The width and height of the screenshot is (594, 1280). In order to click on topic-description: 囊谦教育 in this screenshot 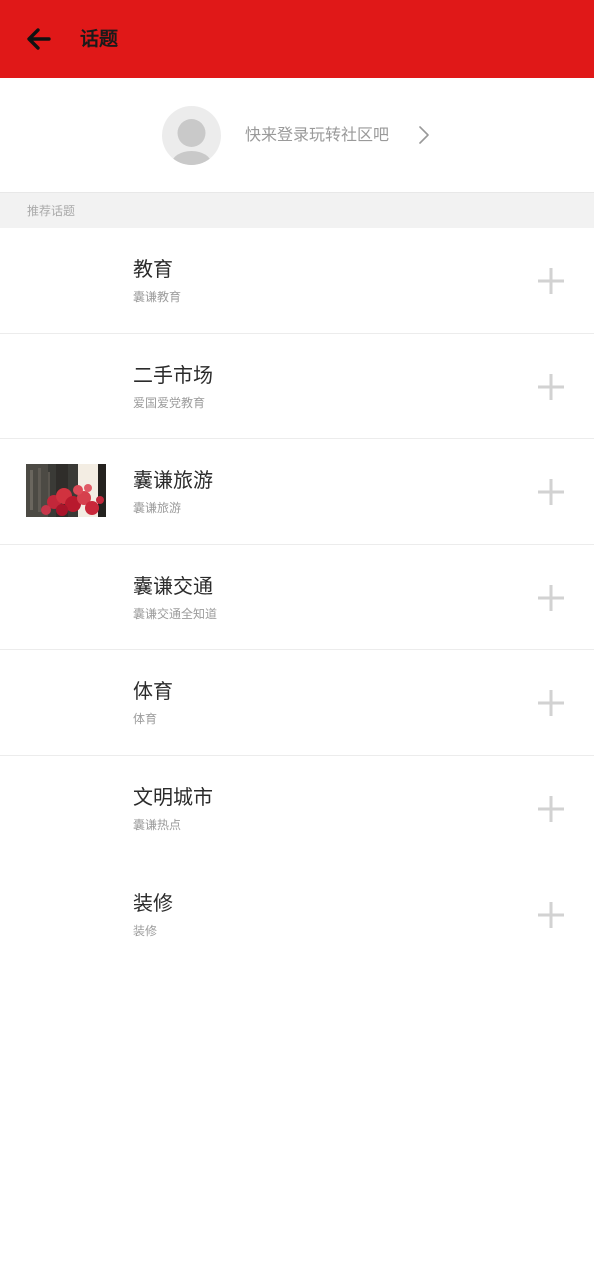, I will do `click(157, 297)`.